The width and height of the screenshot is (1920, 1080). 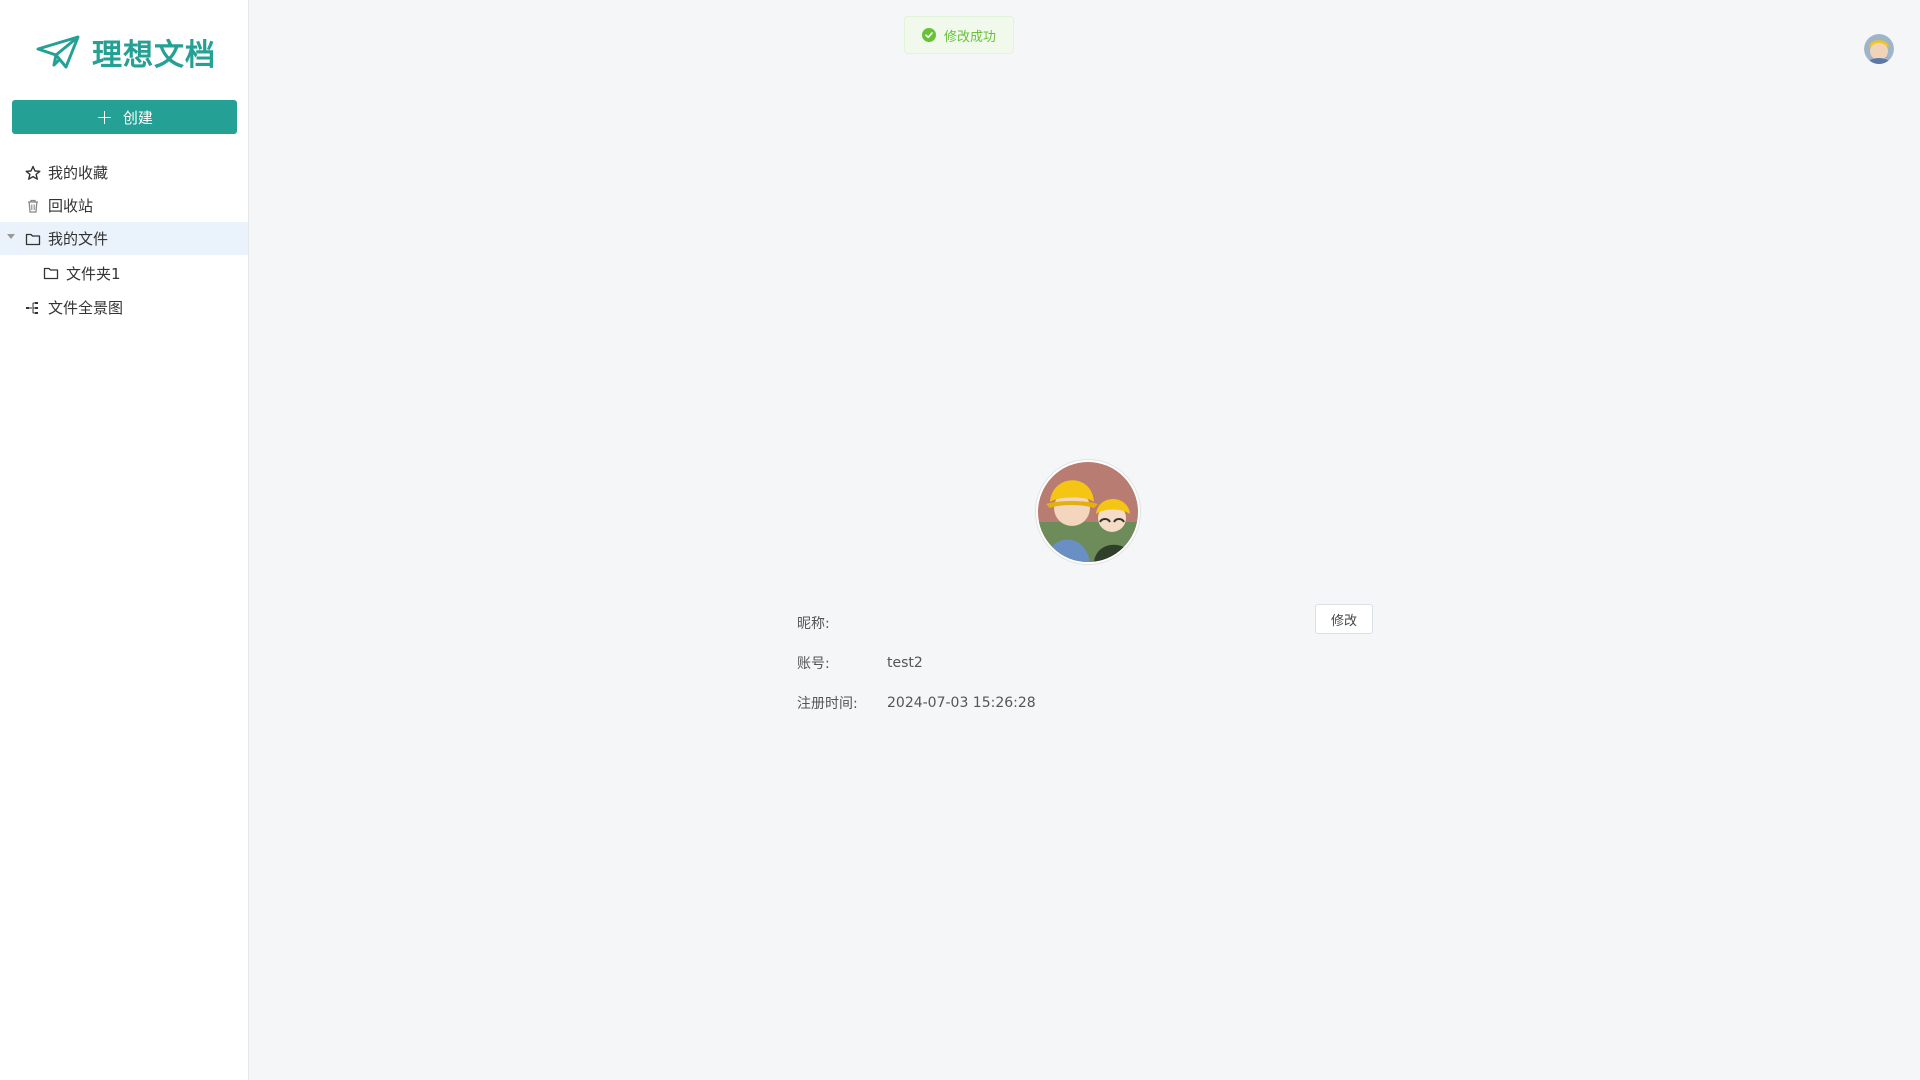 I want to click on nav-item-label: 我的文件, so click(x=78, y=239).